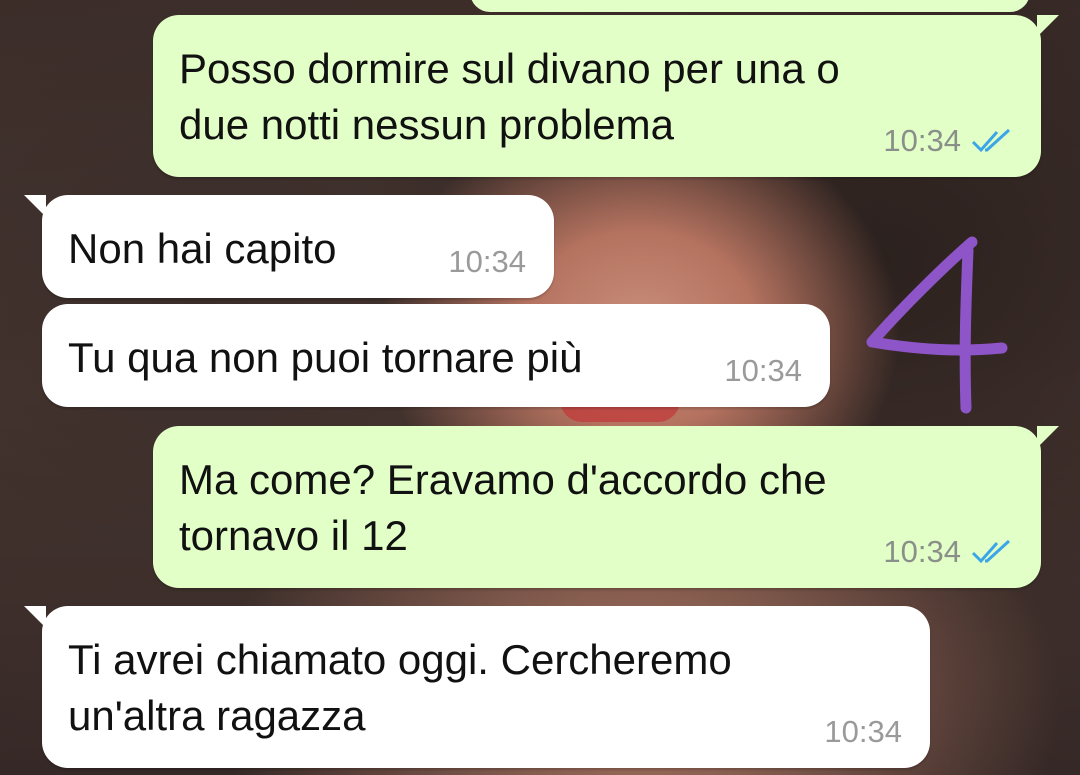 Image resolution: width=1080 pixels, height=775 pixels. Describe the element at coordinates (289, 246) in the screenshot. I see `message-bubble-incoming: Non hai capito 10:34` at that location.